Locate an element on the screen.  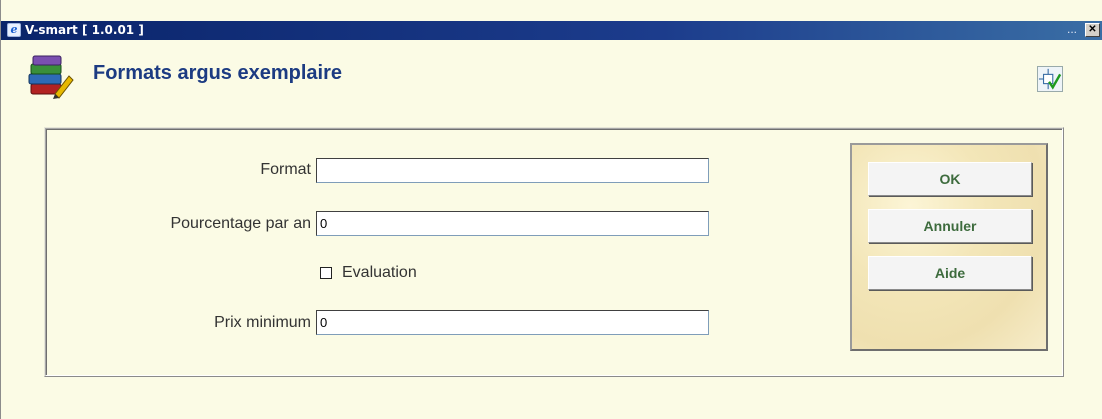
aide-button: Aide is located at coordinates (950, 273).